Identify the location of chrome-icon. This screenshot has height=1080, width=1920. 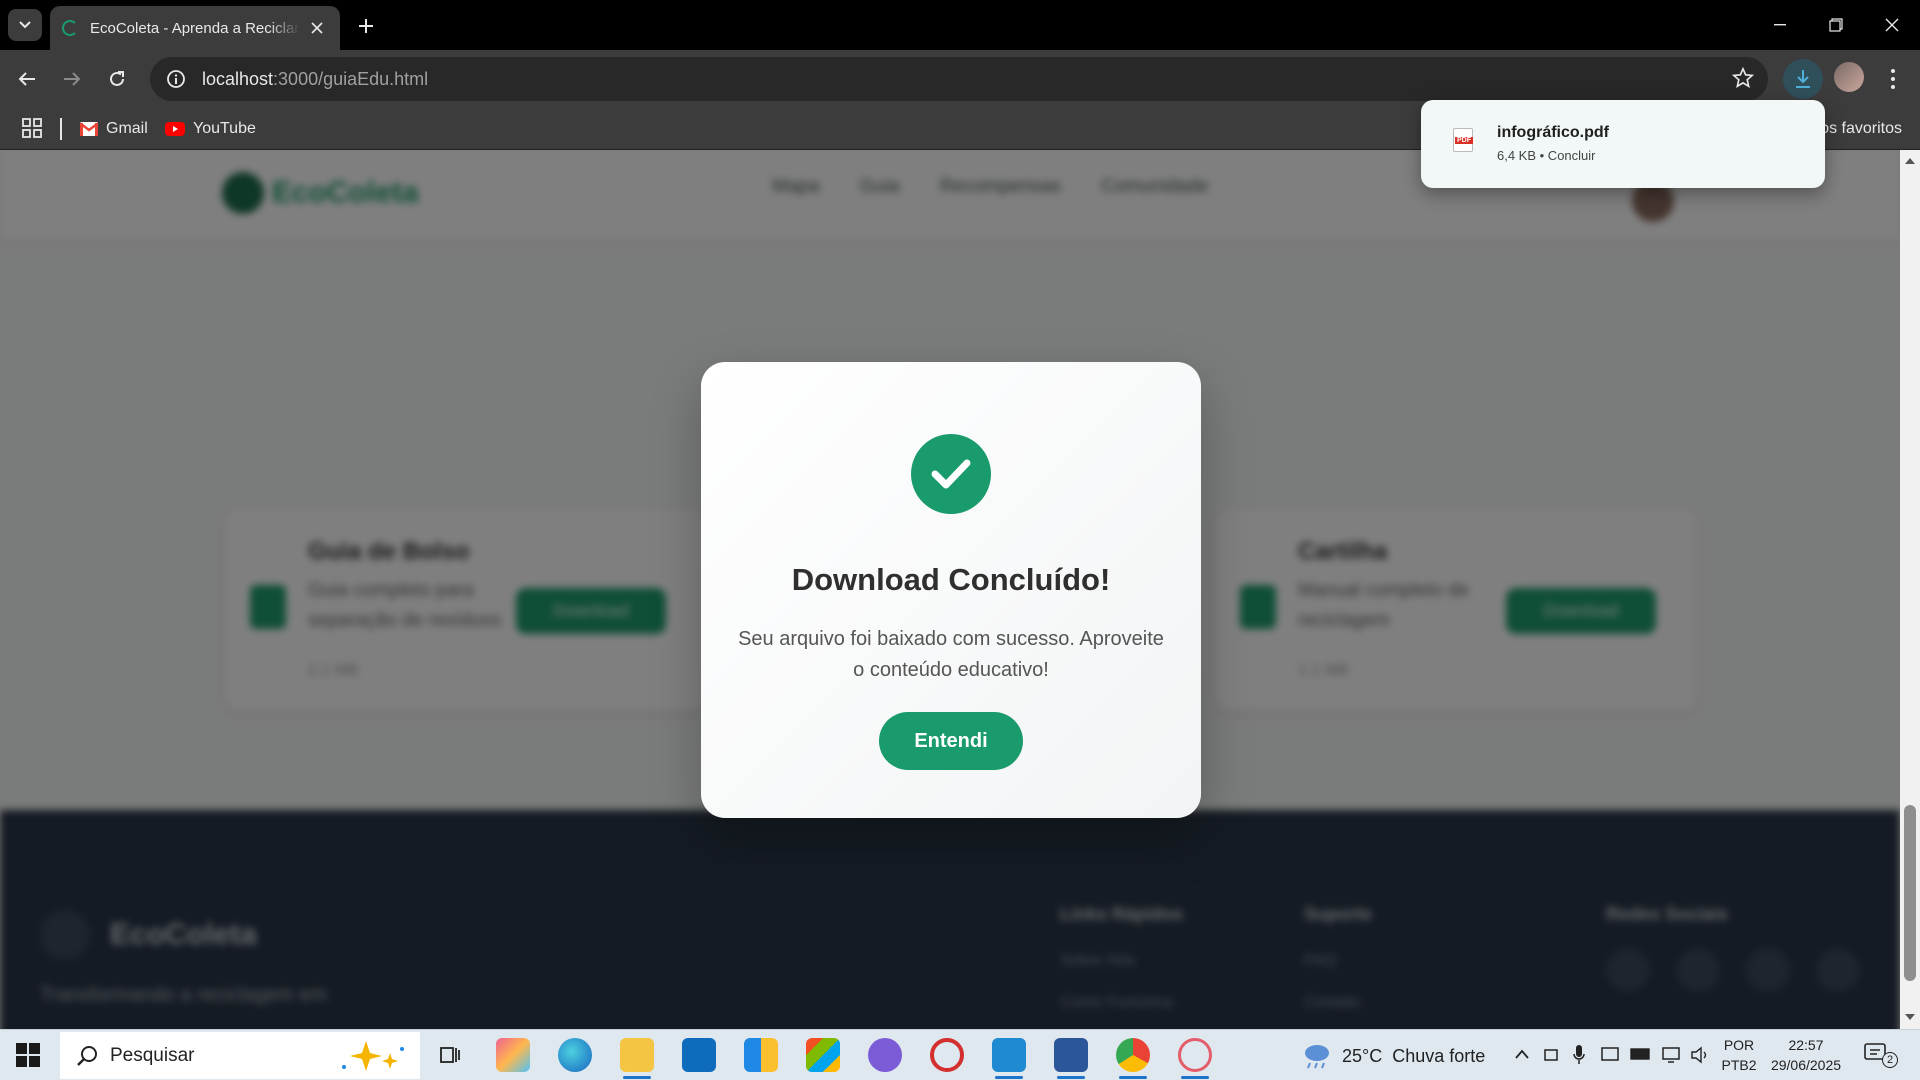
(1133, 1055).